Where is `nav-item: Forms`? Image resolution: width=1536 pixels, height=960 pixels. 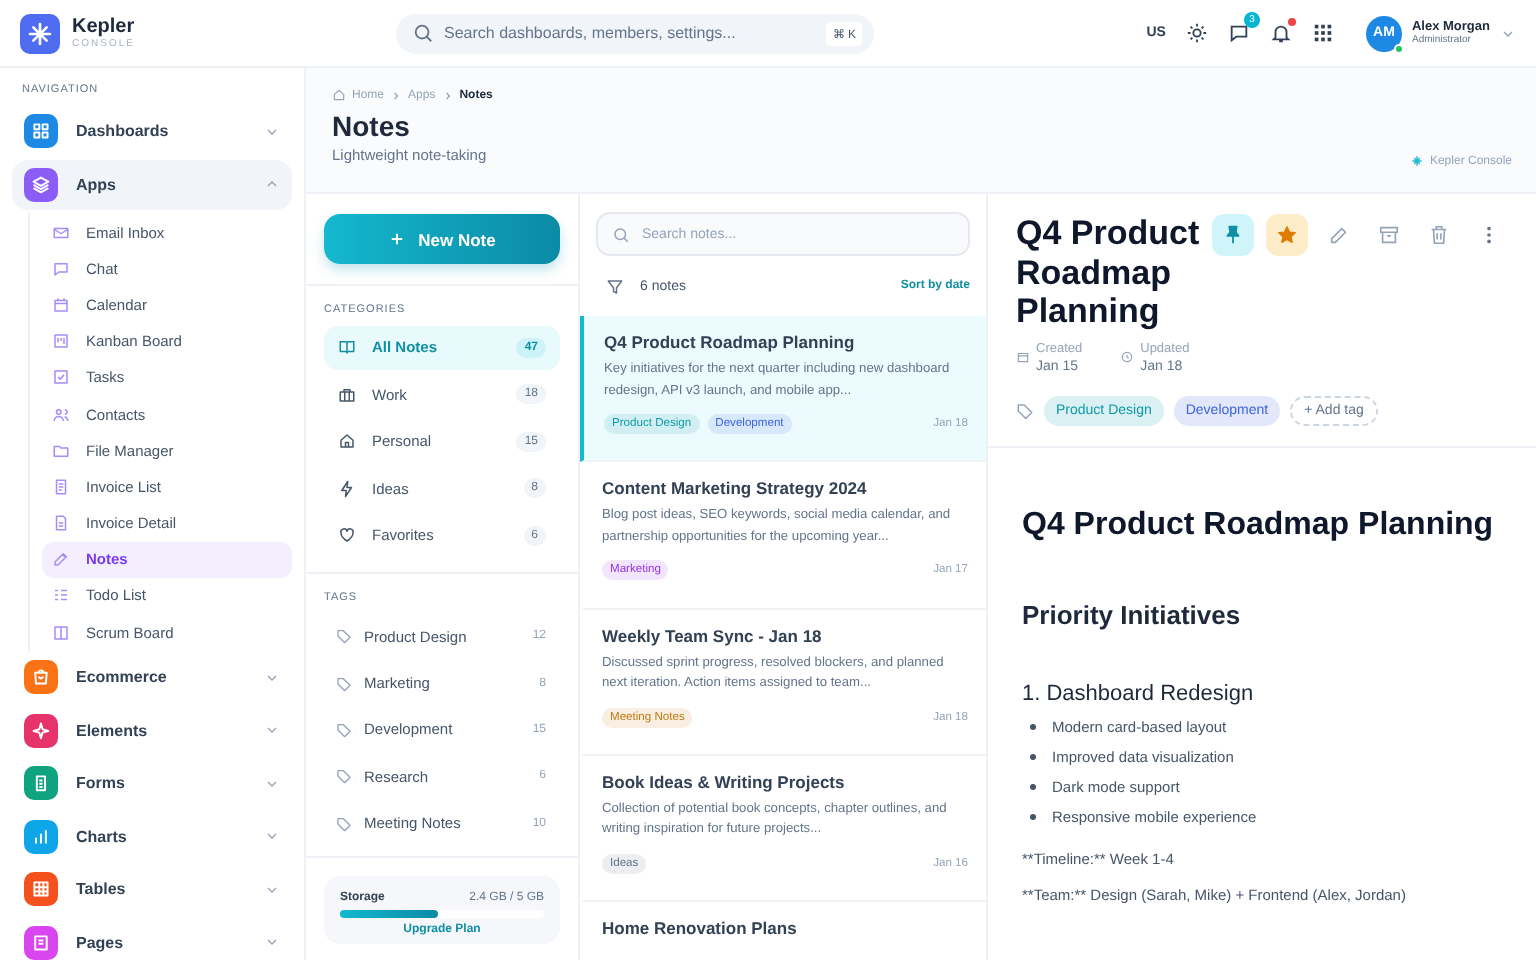
nav-item: Forms is located at coordinates (152, 783).